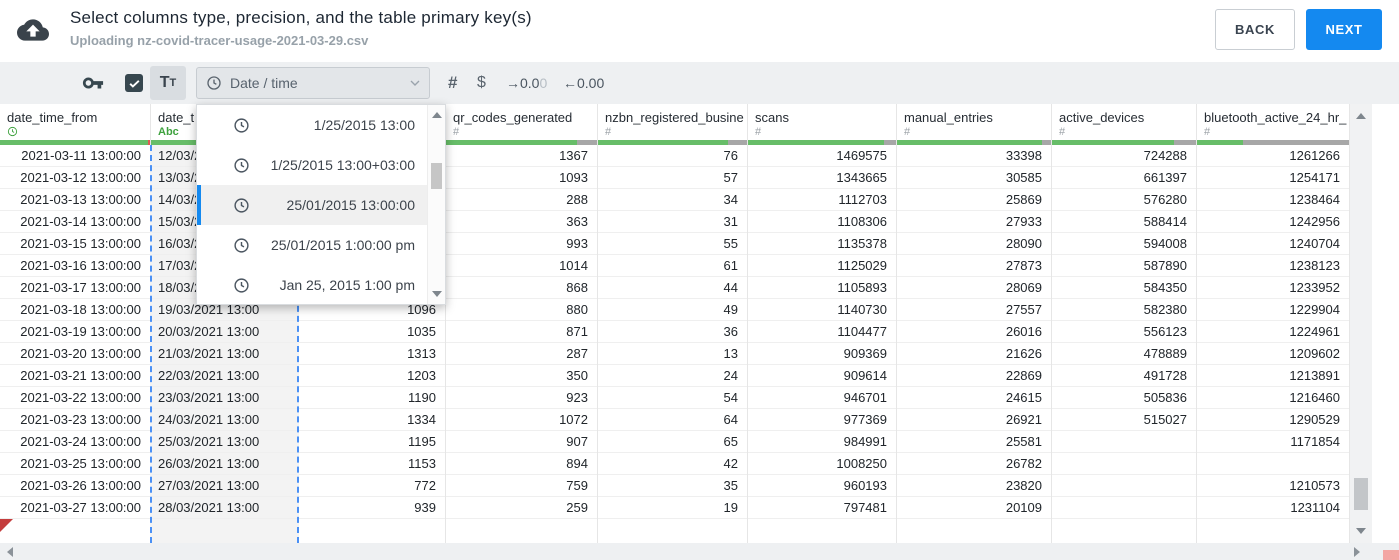 The width and height of the screenshot is (1399, 560). Describe the element at coordinates (1124, 376) in the screenshot. I see `cell: 491728` at that location.